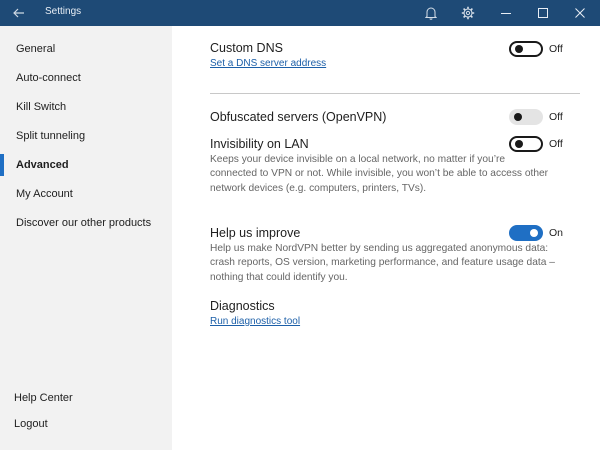  Describe the element at coordinates (543, 13) in the screenshot. I see `maximize-icon` at that location.